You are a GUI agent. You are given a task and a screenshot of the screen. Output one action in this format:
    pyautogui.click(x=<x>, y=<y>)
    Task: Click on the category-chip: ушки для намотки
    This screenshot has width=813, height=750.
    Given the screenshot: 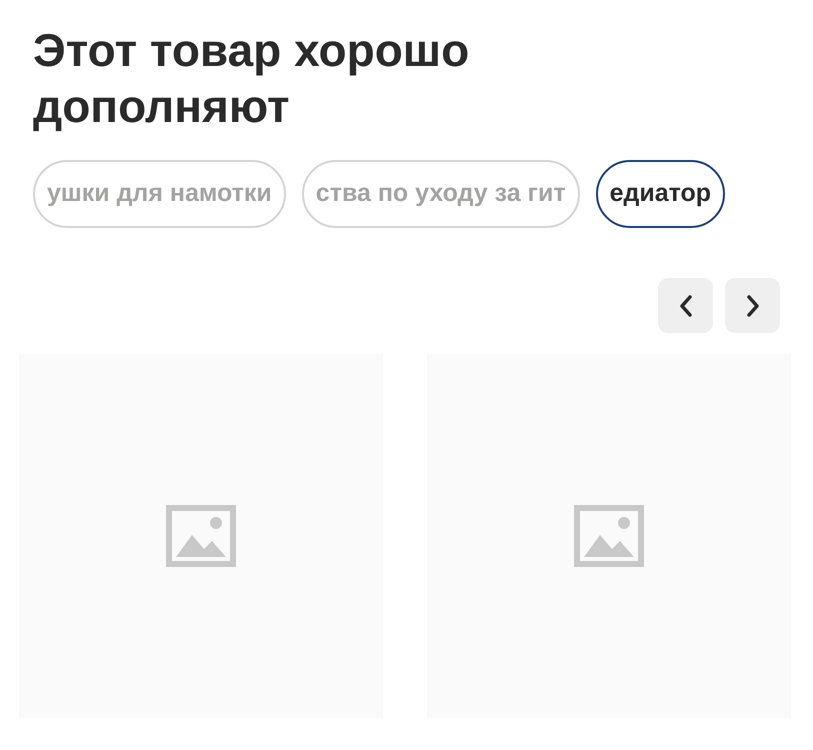 What is the action you would take?
    pyautogui.click(x=159, y=194)
    